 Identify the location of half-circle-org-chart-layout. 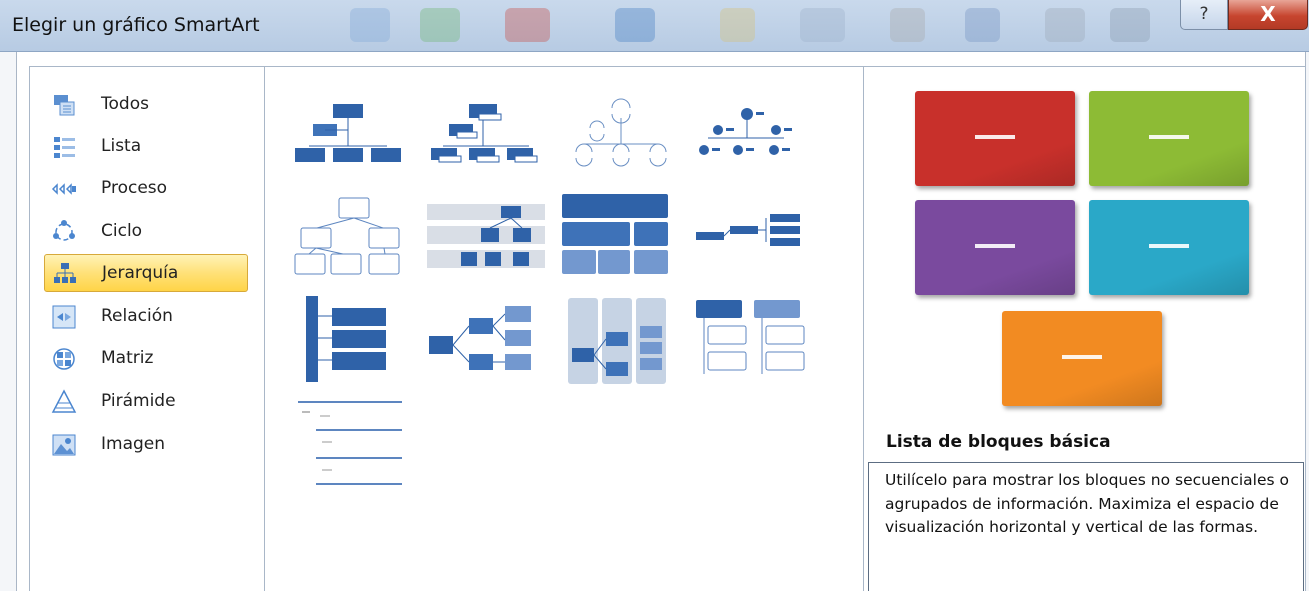
(621, 146).